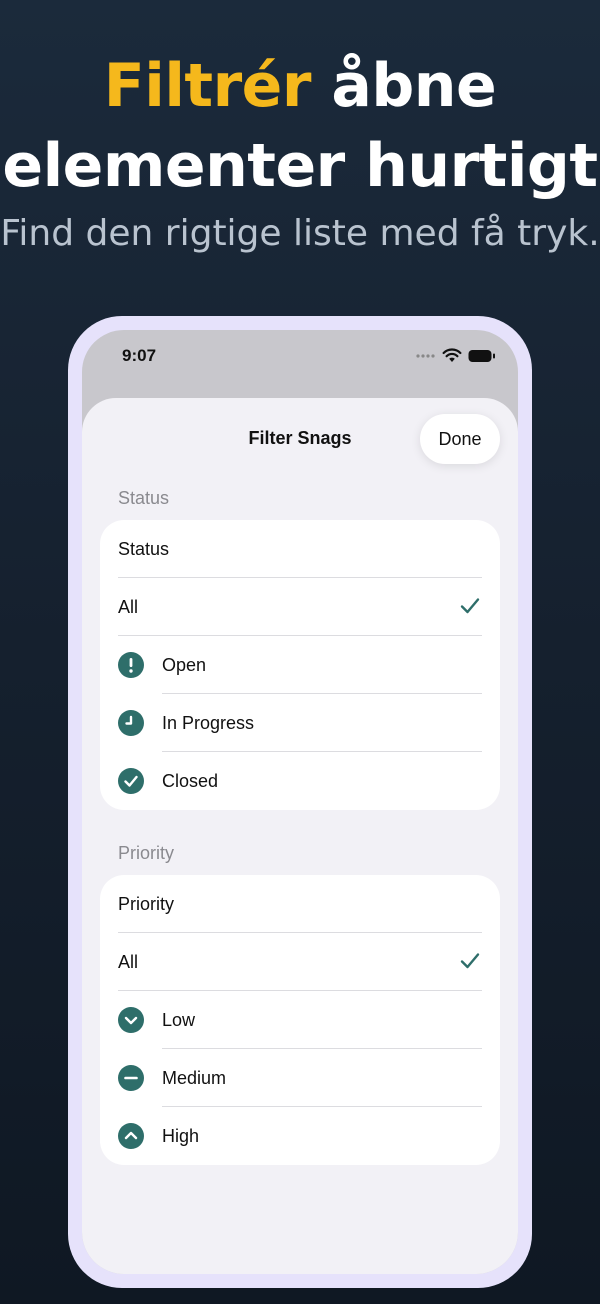 Image resolution: width=600 pixels, height=1304 pixels. Describe the element at coordinates (425, 355) in the screenshot. I see `signal-dots-icon` at that location.